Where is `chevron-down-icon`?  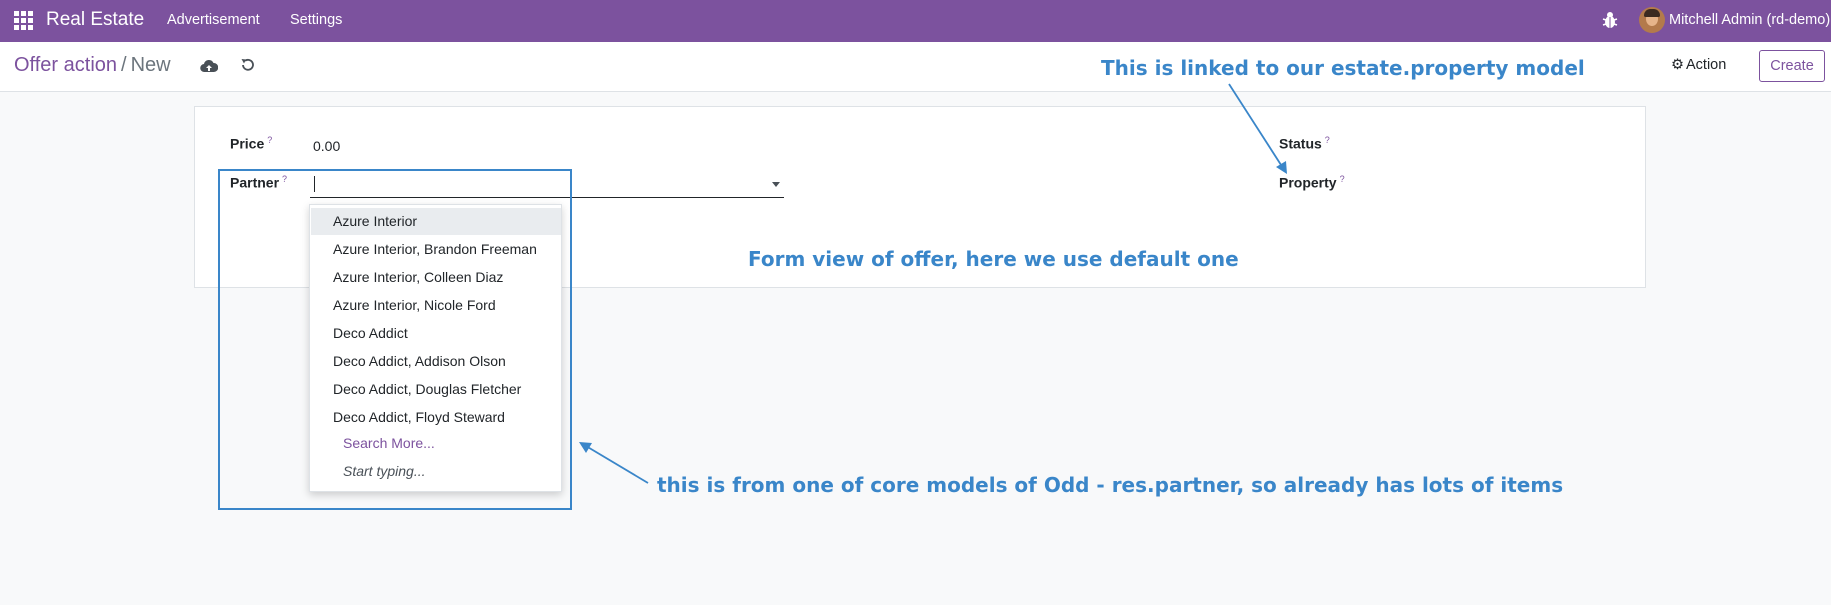
chevron-down-icon is located at coordinates (776, 184).